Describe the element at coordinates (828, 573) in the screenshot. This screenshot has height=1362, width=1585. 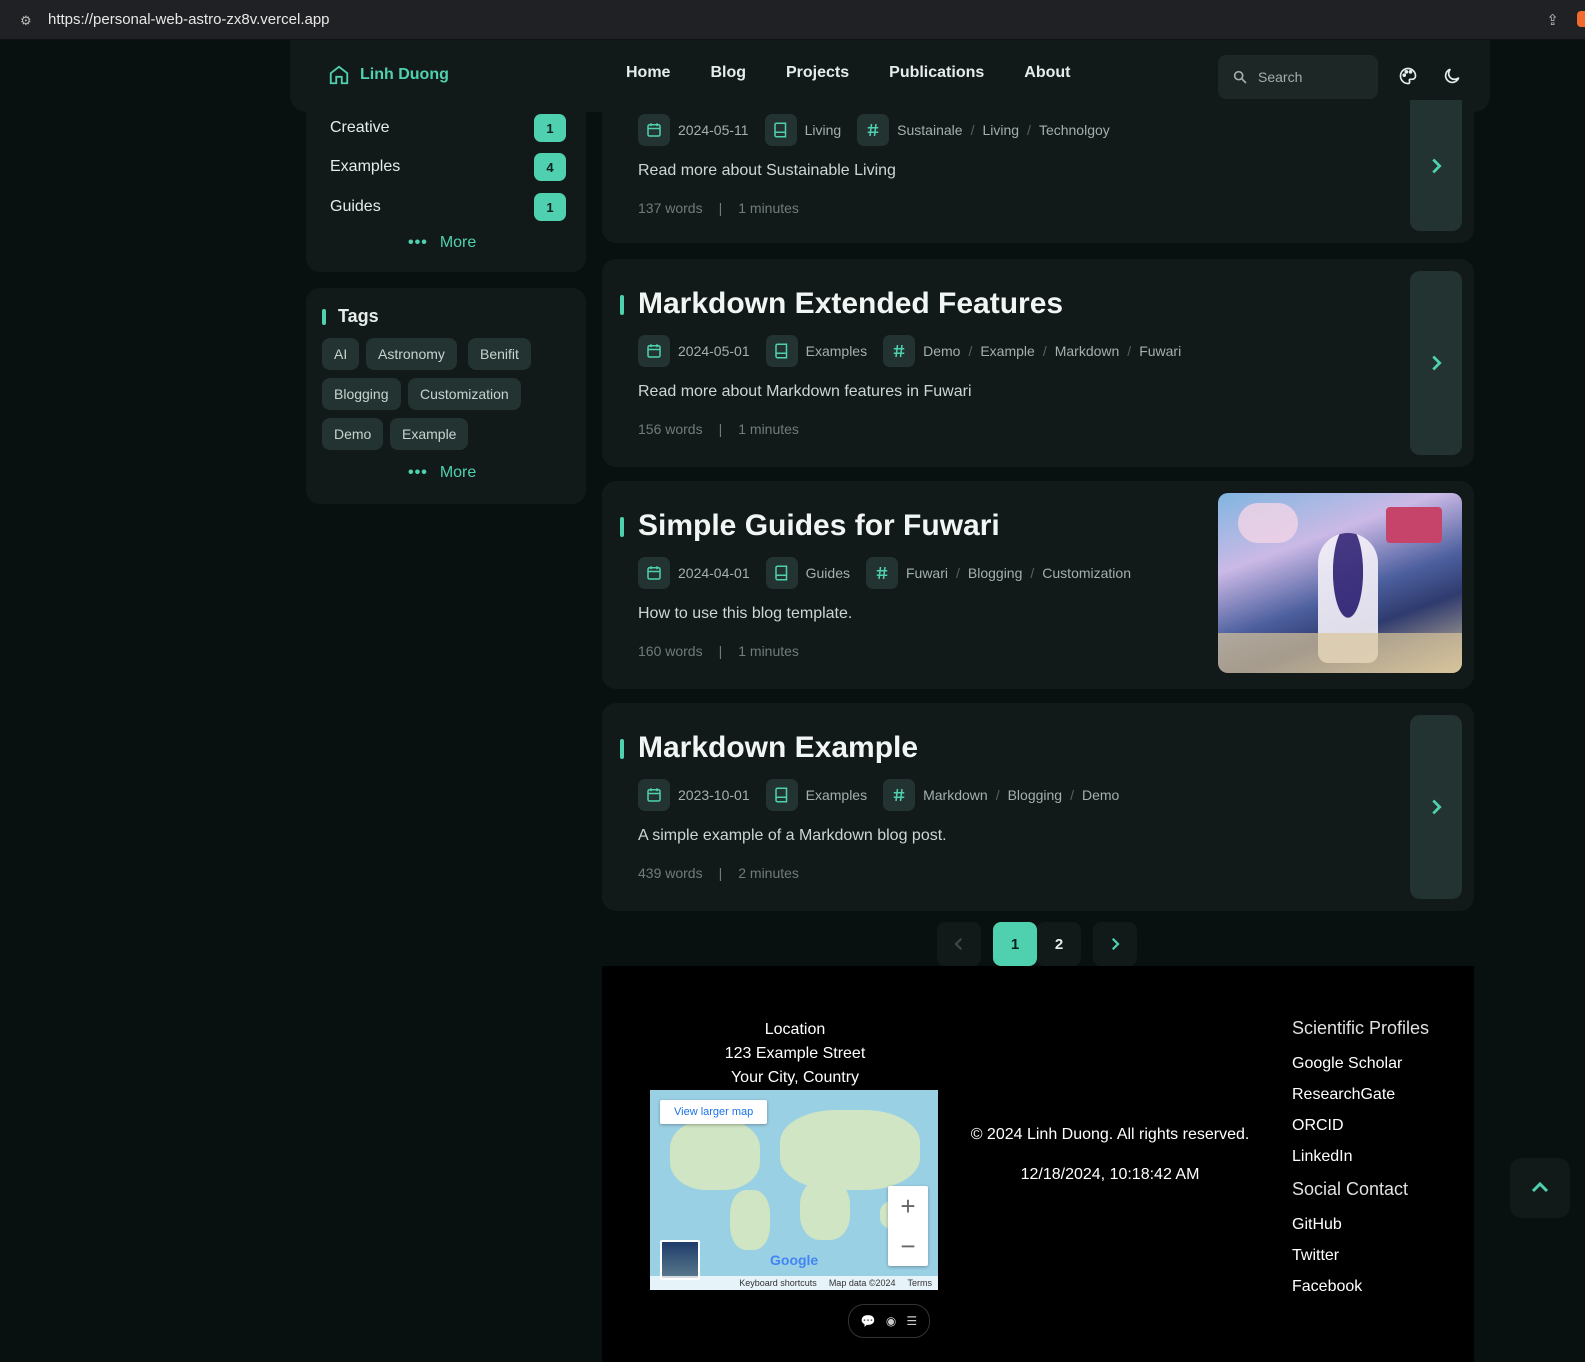
I see `post-category: Guides` at that location.